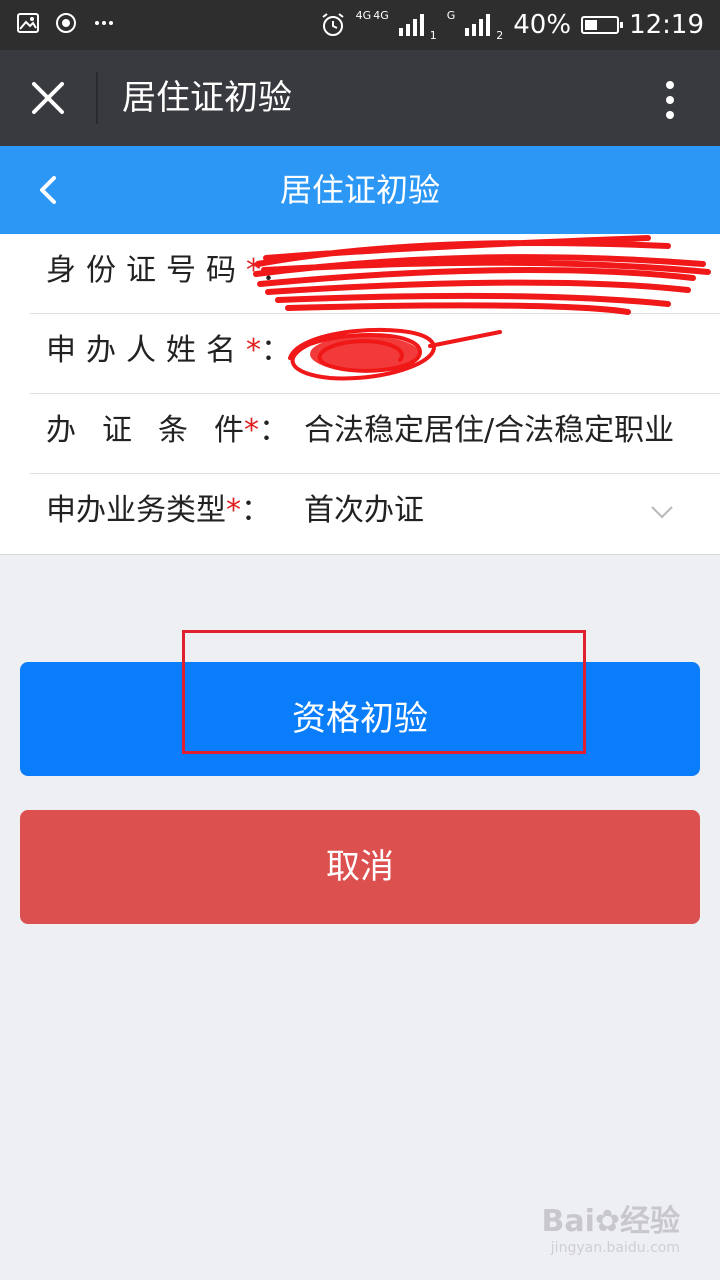  I want to click on applicant-name-label: 申办人姓名*：, so click(168, 351).